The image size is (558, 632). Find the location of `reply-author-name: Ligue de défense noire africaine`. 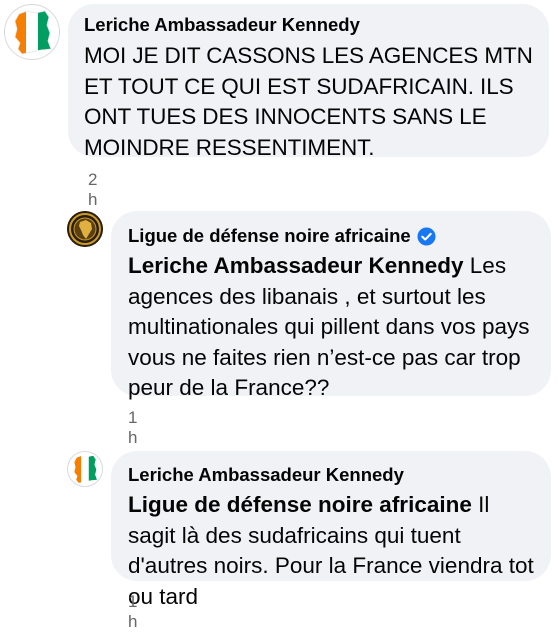

reply-author-name: Ligue de défense noire africaine is located at coordinates (269, 236).